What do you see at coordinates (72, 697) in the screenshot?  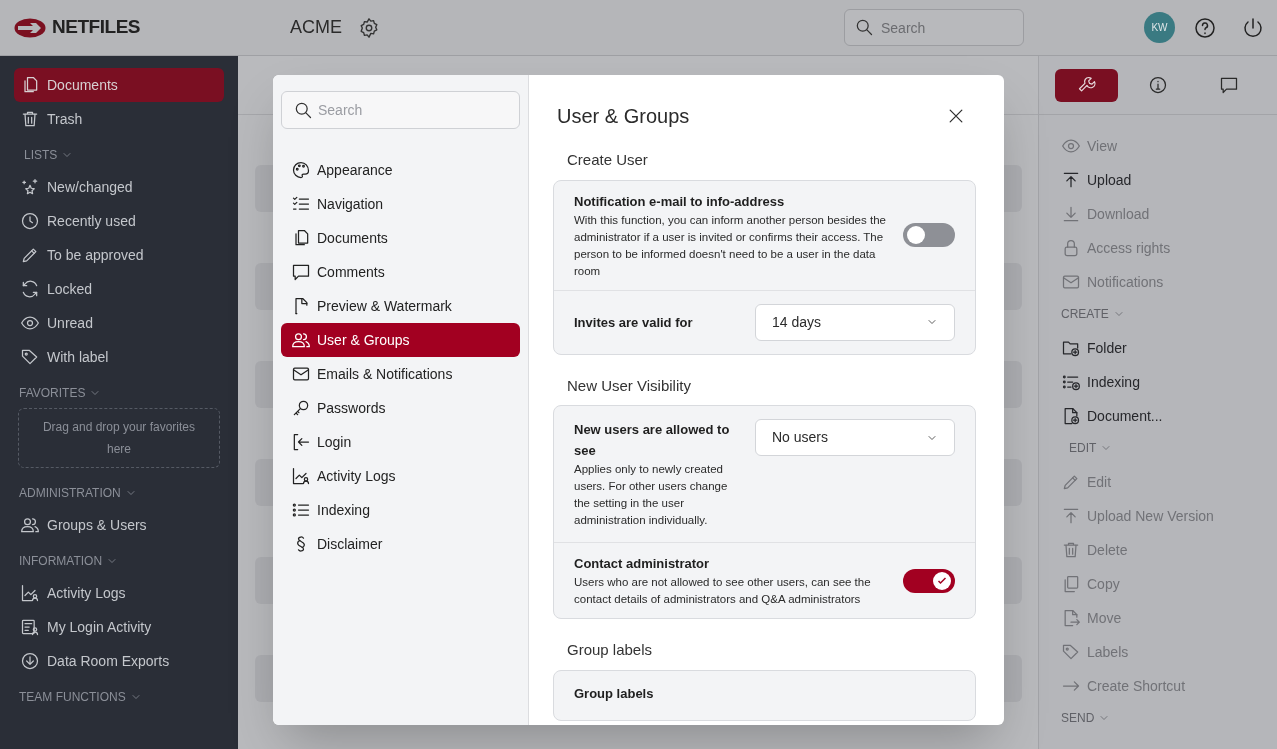 I see `section-heading: TEAM FUNCTIONS` at bounding box center [72, 697].